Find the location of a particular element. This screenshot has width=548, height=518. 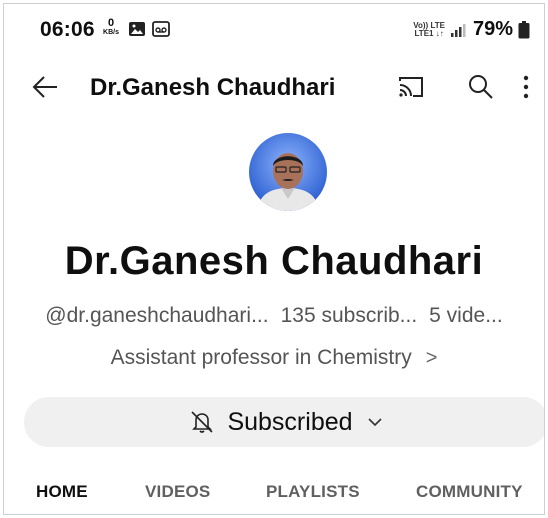

battery-percent: 79% is located at coordinates (492, 29).